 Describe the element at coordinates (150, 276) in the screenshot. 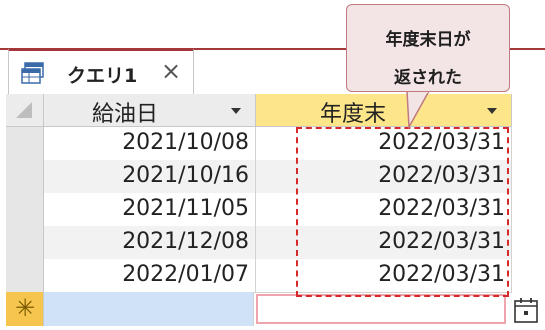

I see `table-cell-kyuyubi: 2022/01/07` at that location.